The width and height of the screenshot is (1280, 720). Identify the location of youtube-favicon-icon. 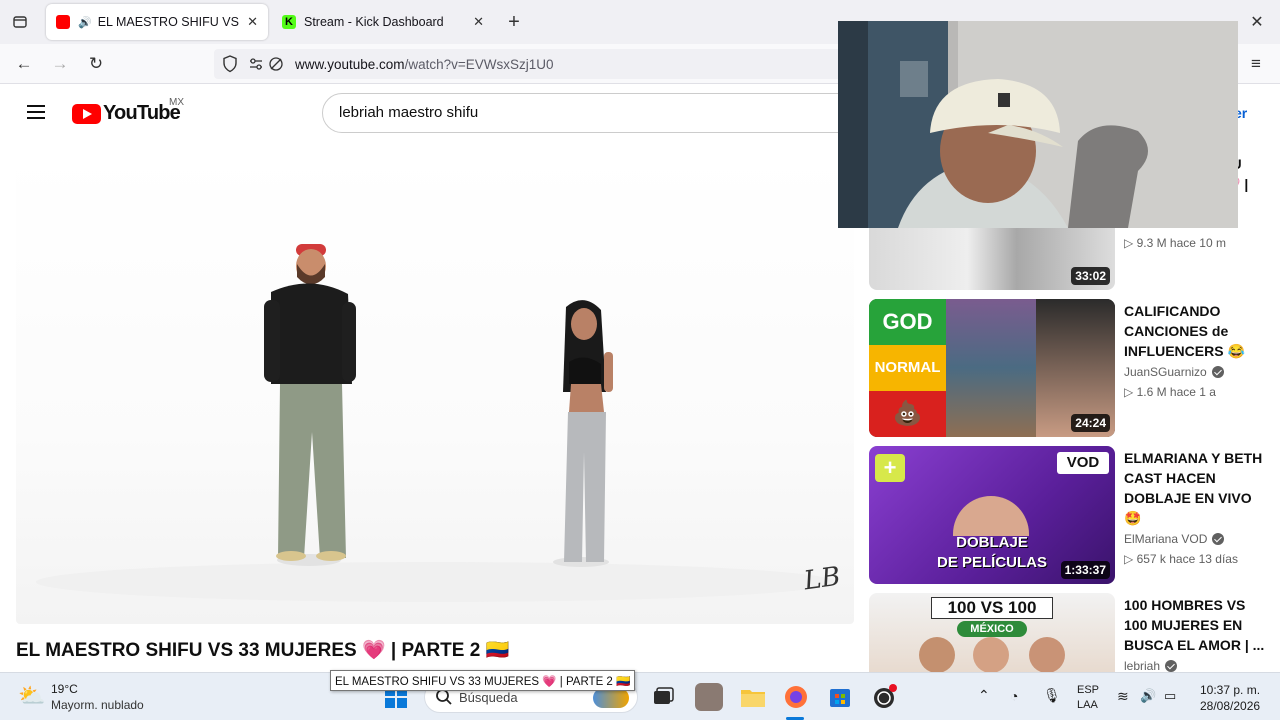
(63, 22).